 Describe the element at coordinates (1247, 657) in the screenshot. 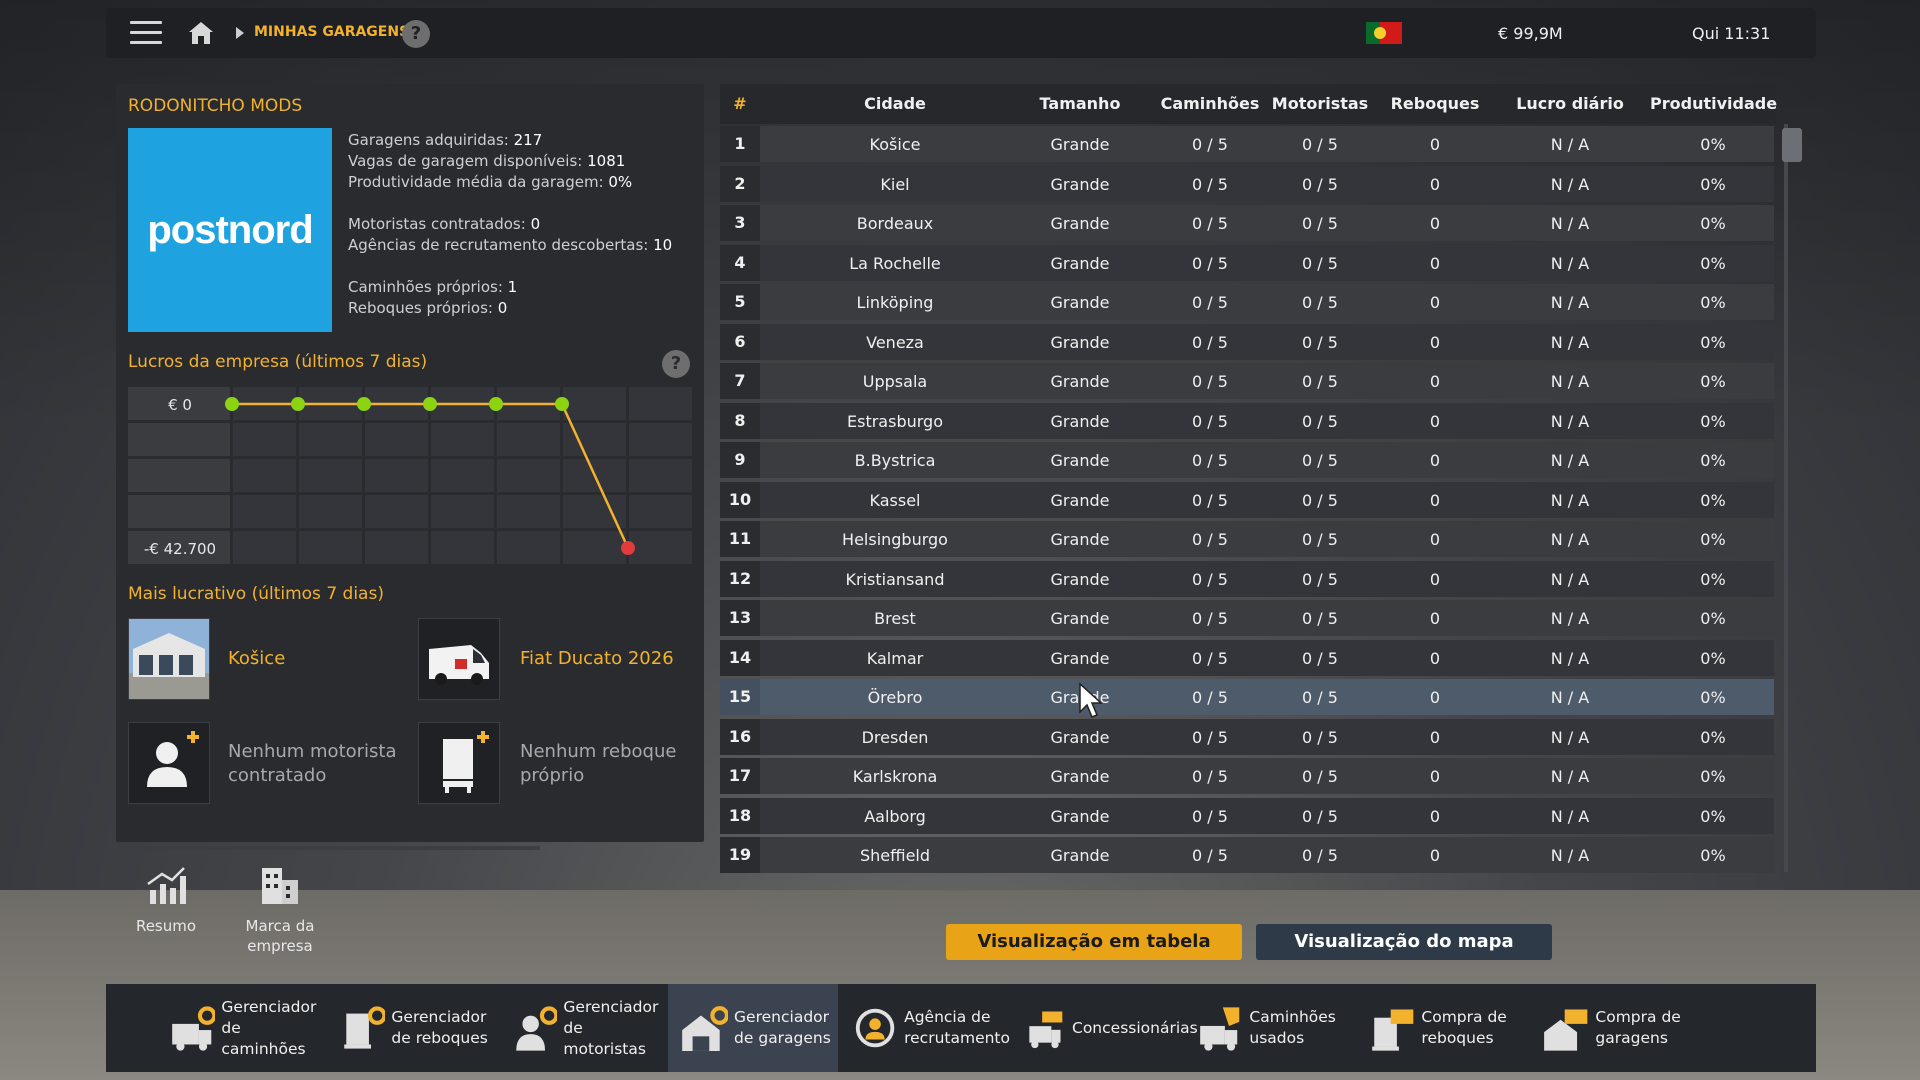

I see `table-row: 14 Kalmar Grande 0 / 5 0 / 5 0 N / A 0%` at that location.